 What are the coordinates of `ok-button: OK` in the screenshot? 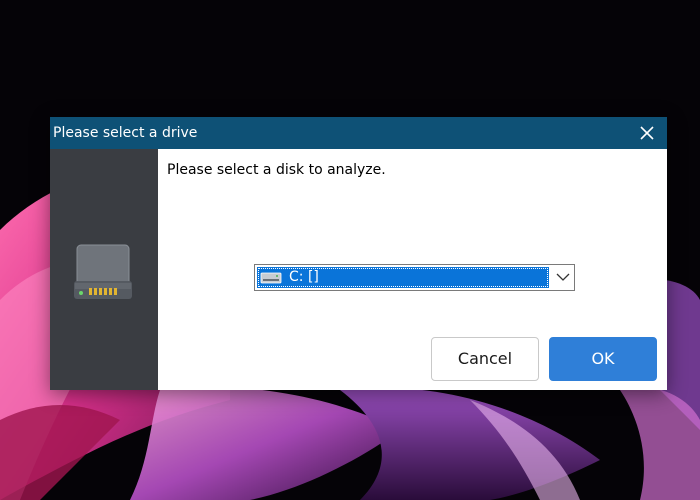 It's located at (603, 359).